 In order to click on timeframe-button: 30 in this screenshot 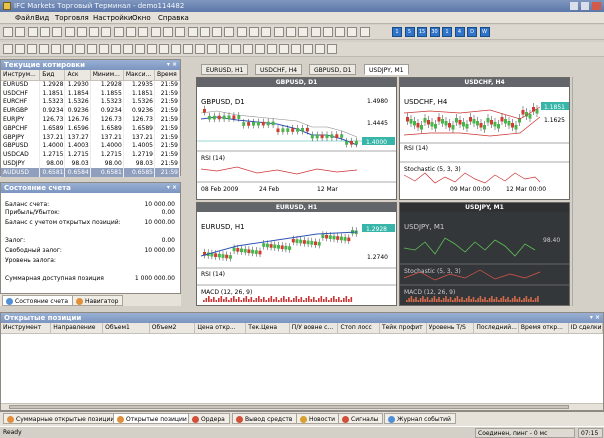, I will do `click(434, 32)`.